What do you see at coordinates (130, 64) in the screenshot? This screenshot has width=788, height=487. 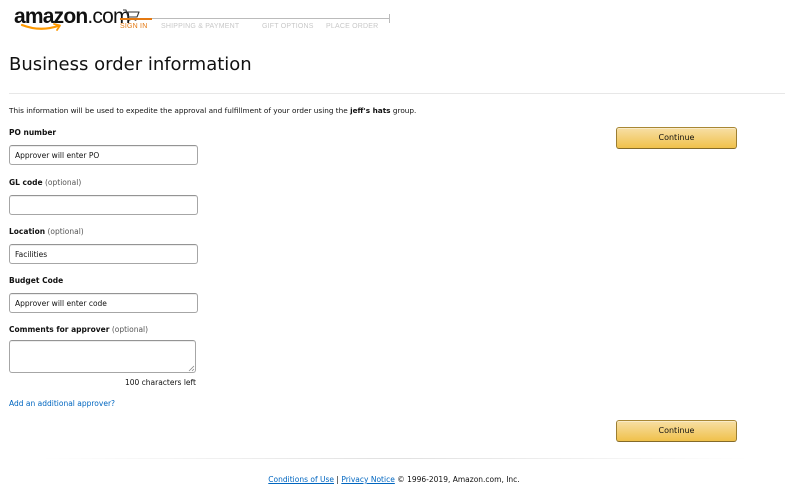 I see `page-title: Business order information` at bounding box center [130, 64].